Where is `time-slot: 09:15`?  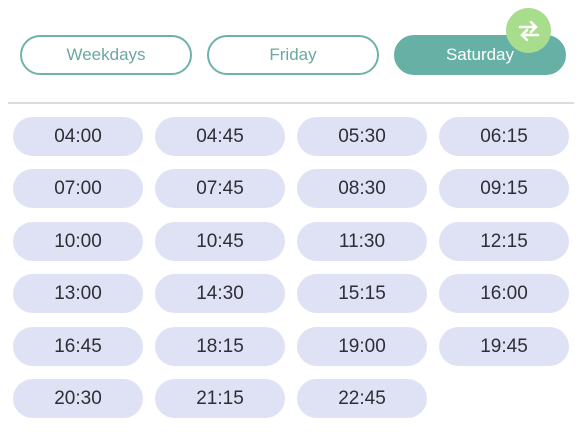
time-slot: 09:15 is located at coordinates (504, 188).